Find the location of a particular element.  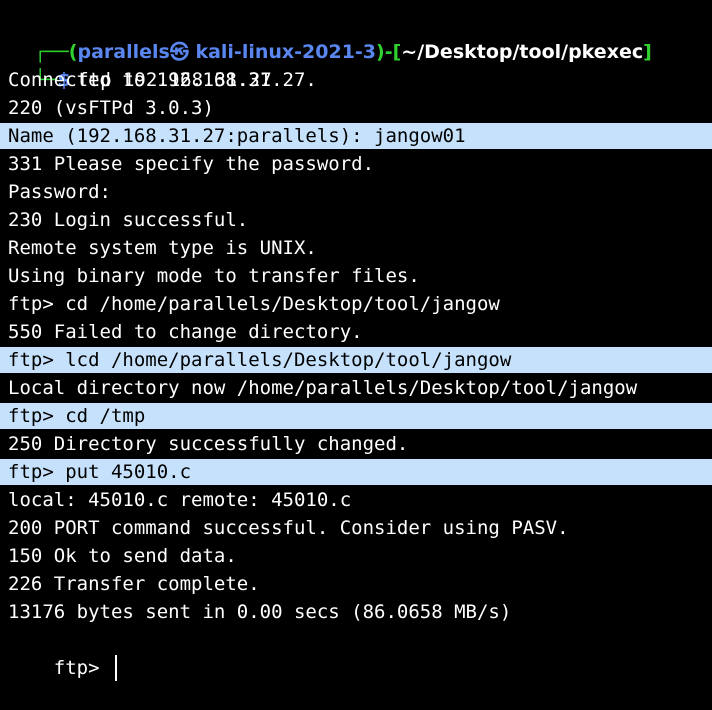

terminal-line: Using binary mode to transfer files. is located at coordinates (214, 276).